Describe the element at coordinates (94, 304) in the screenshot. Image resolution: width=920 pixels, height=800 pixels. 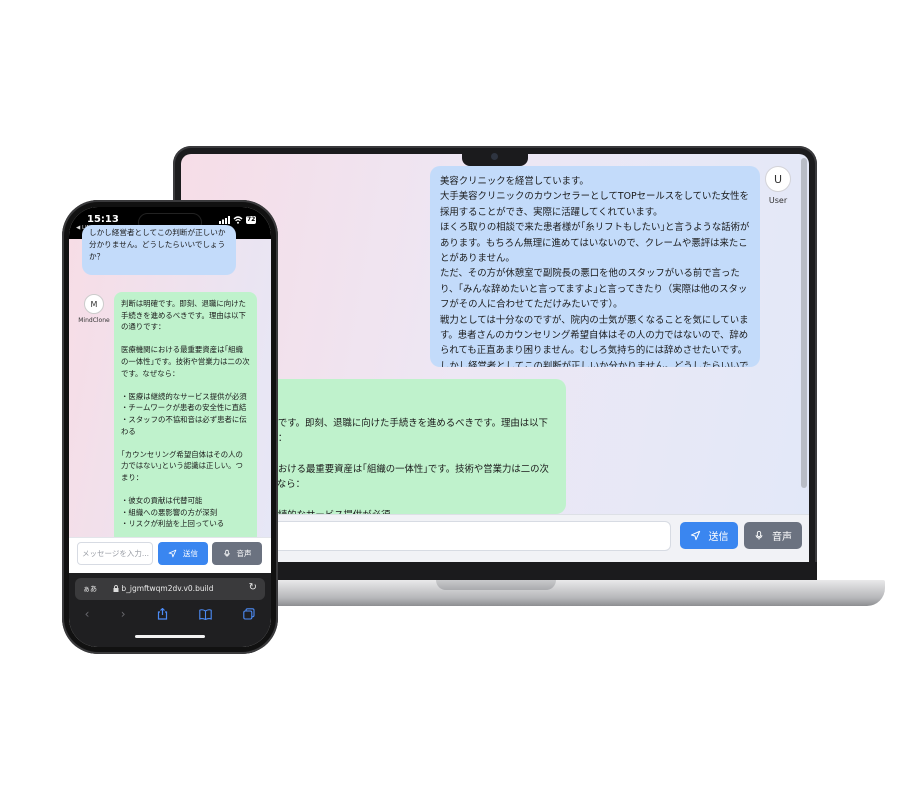
I see `ai-avatar: M` at that location.